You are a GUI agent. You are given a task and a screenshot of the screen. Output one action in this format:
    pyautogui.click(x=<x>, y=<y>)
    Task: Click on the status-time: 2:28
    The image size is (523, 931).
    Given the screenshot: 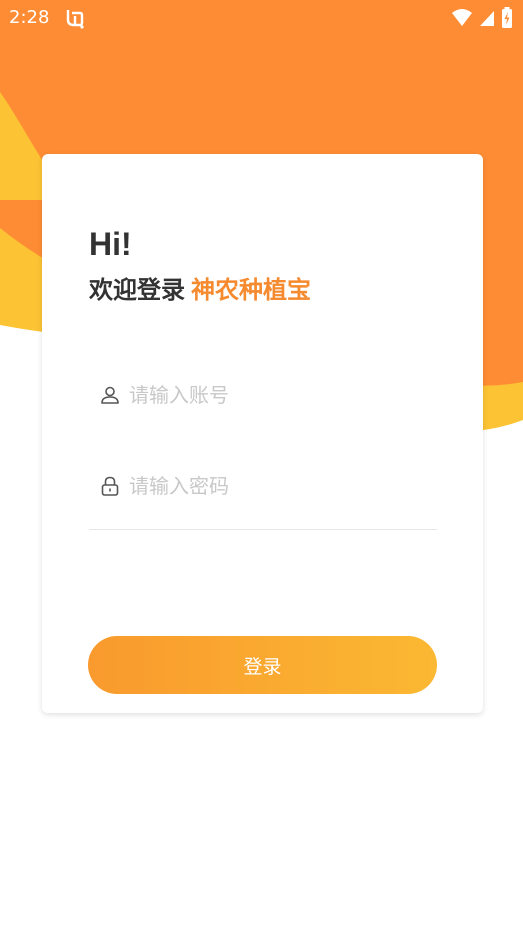 What is the action you would take?
    pyautogui.click(x=29, y=17)
    